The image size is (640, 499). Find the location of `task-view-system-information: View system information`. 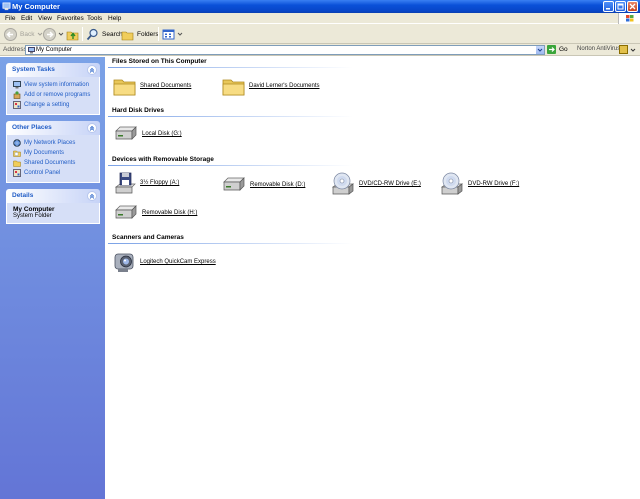

task-view-system-information: View system information is located at coordinates (54, 85).